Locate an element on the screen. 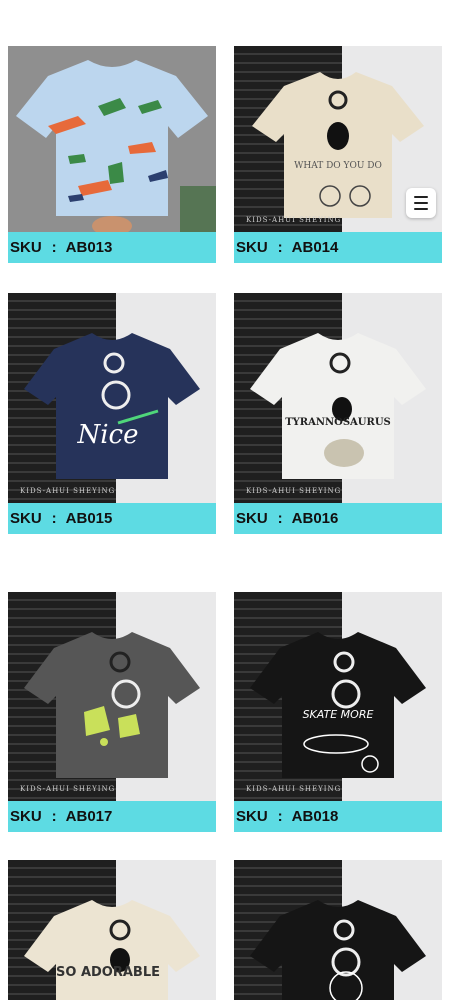  product-photo: SO ADORABLE is located at coordinates (112, 930).